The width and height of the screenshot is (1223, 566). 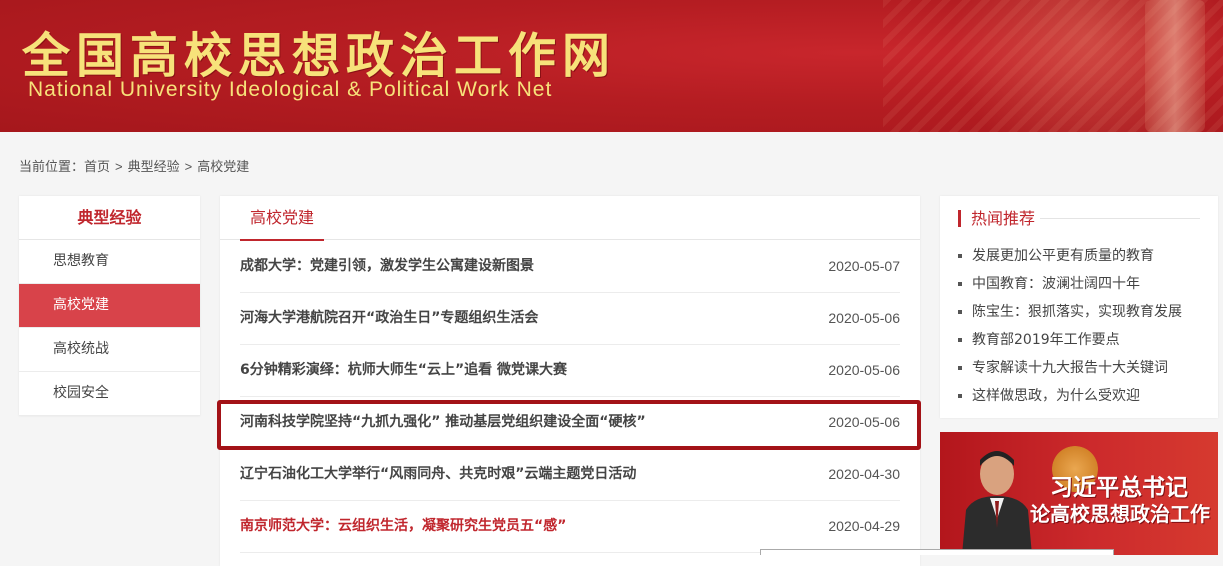 I want to click on list-item: 陈宝生：狠抓落实，实现教育发展, so click(x=1070, y=312).